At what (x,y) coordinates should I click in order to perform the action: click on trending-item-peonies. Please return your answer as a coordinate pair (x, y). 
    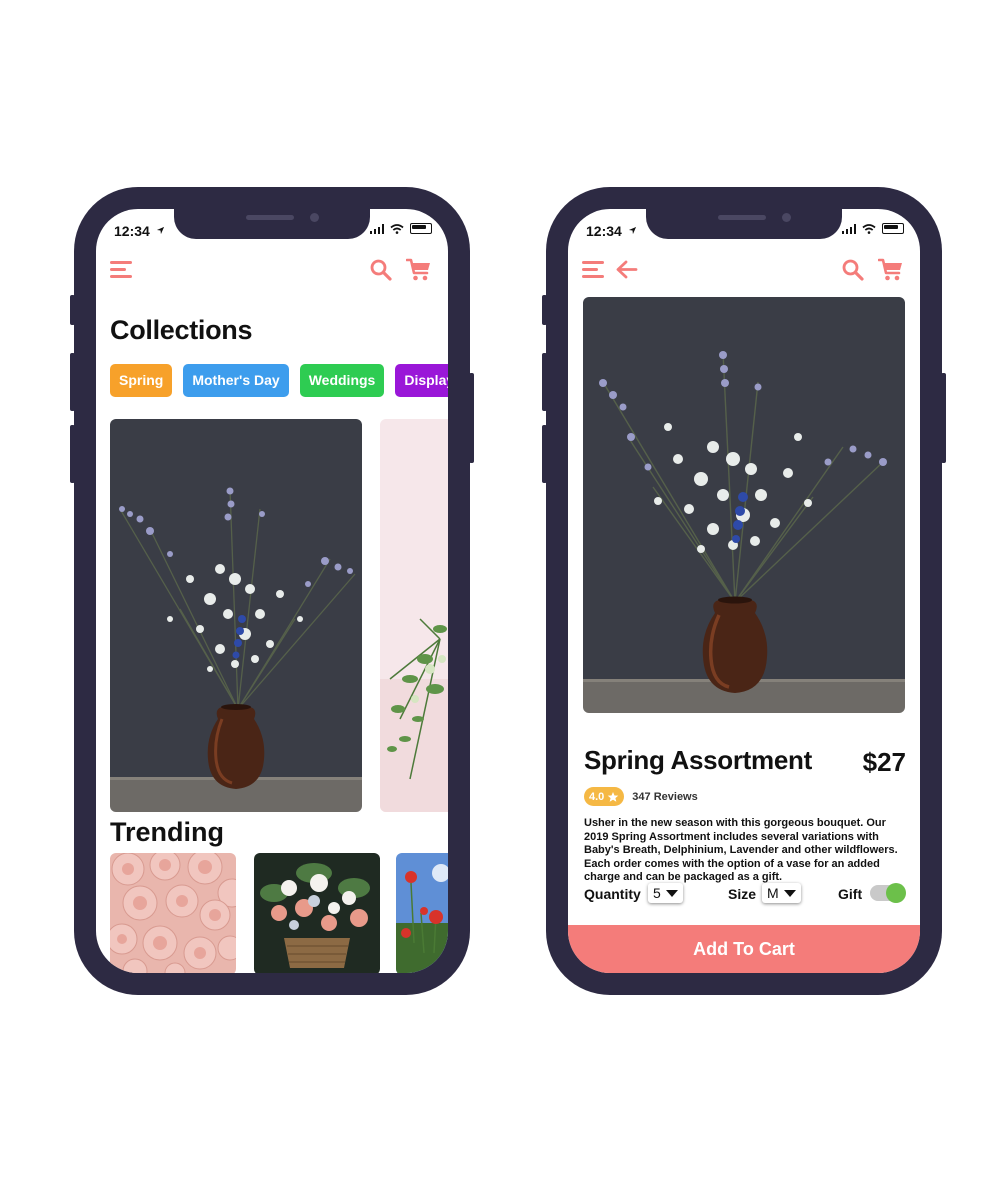
    Looking at the image, I should click on (173, 913).